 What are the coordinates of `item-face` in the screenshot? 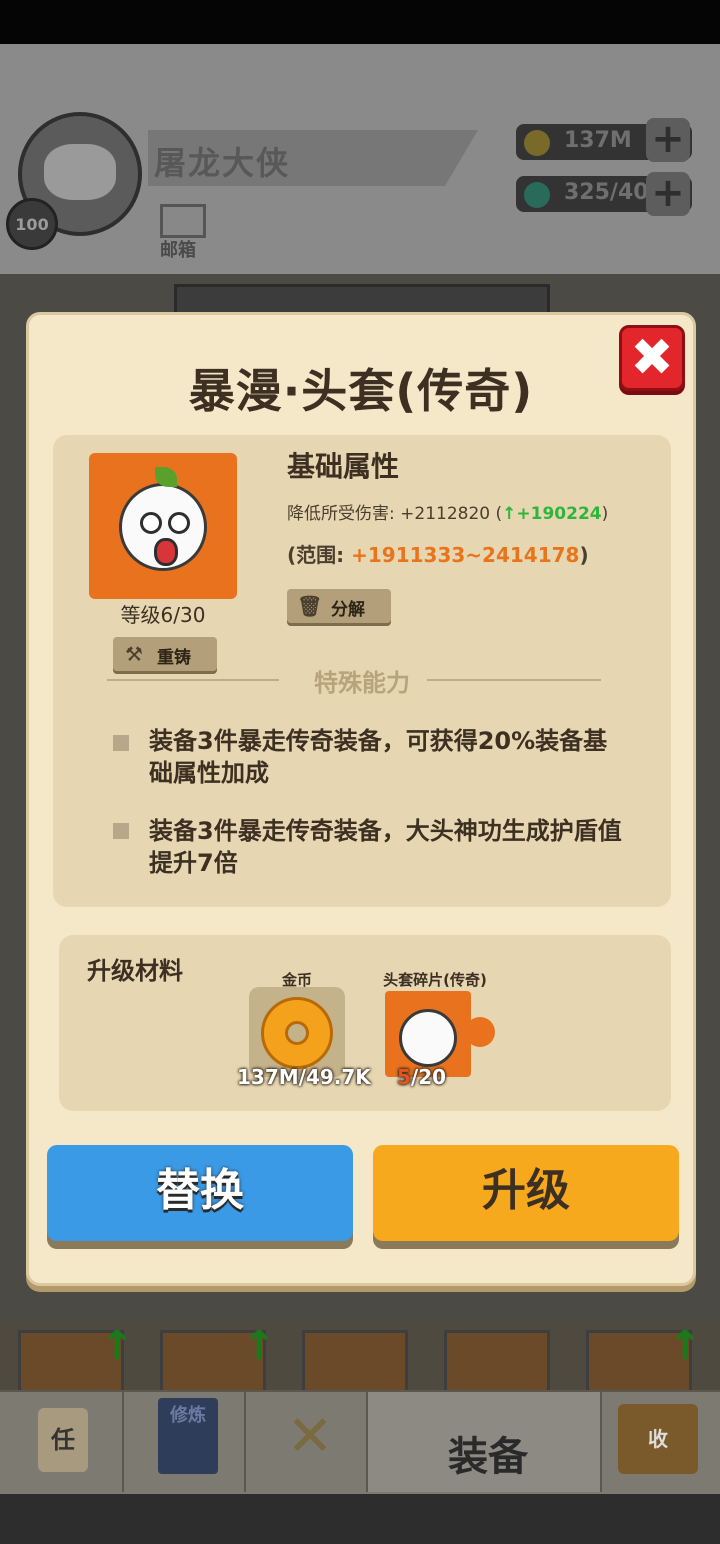 It's located at (163, 527).